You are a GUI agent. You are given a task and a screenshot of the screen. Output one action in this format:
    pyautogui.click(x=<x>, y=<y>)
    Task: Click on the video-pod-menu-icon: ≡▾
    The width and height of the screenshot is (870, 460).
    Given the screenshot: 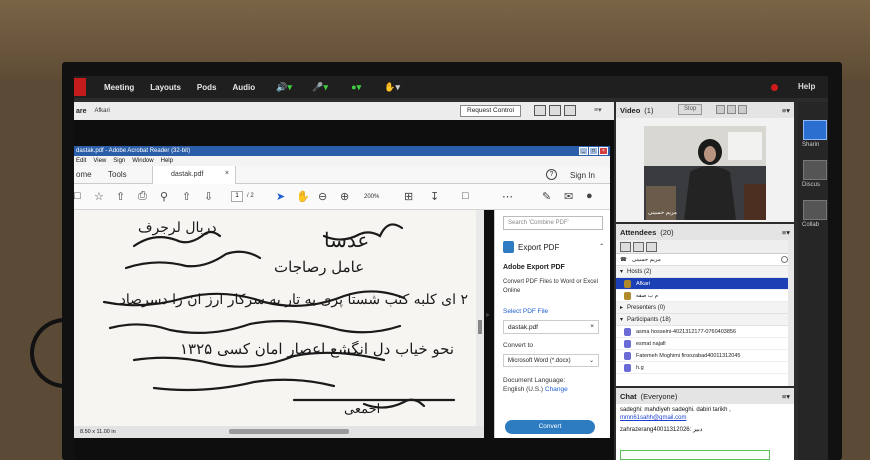 What is the action you would take?
    pyautogui.click(x=786, y=110)
    